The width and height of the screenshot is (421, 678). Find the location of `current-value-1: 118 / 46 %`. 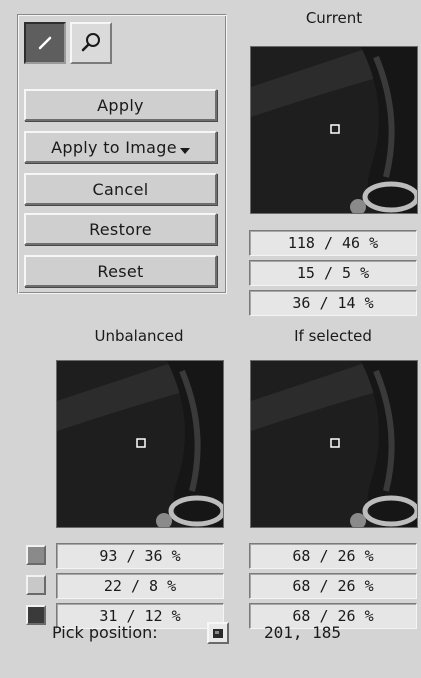

current-value-1: 118 / 46 % is located at coordinates (333, 243).